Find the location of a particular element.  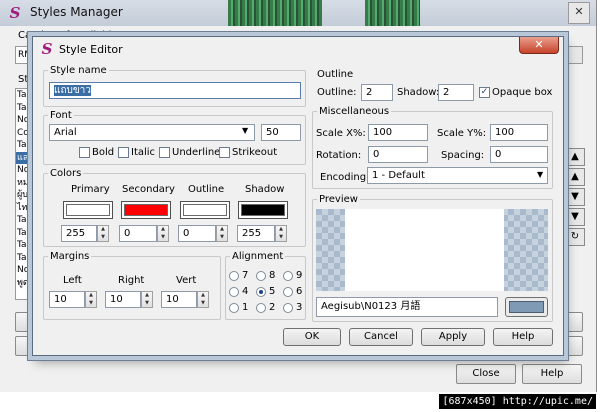

catalog-new-button is located at coordinates (573, 55).